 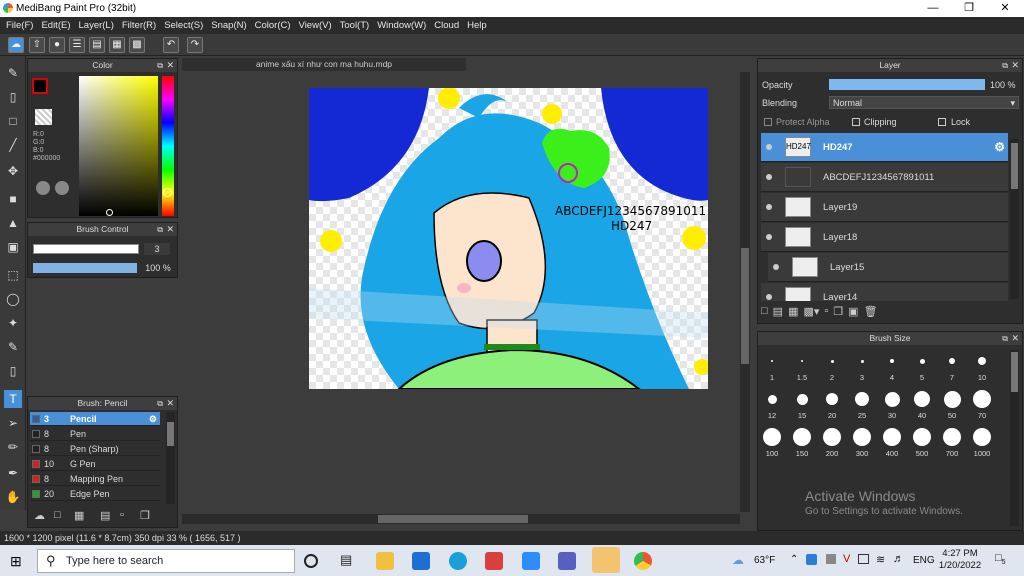 What do you see at coordinates (884, 207) in the screenshot?
I see `layer-row: Layer19` at bounding box center [884, 207].